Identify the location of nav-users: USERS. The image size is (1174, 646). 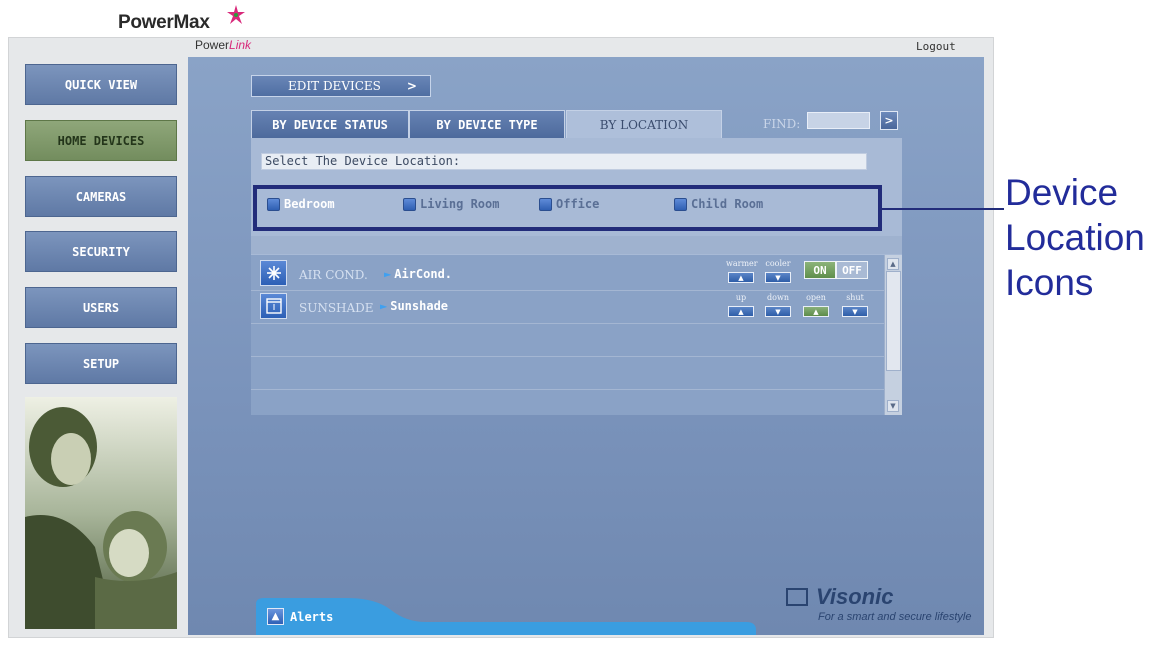
(101, 307).